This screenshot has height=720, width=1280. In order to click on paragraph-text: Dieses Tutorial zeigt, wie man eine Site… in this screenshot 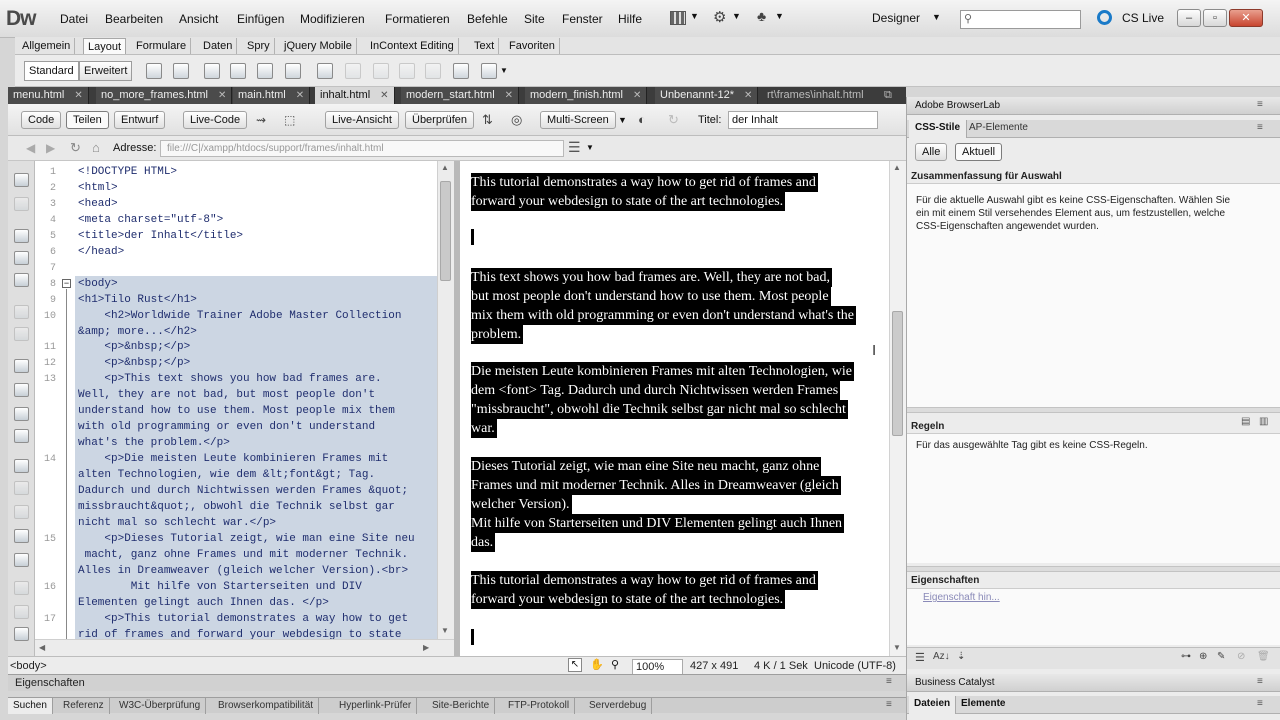, I will do `click(646, 466)`.